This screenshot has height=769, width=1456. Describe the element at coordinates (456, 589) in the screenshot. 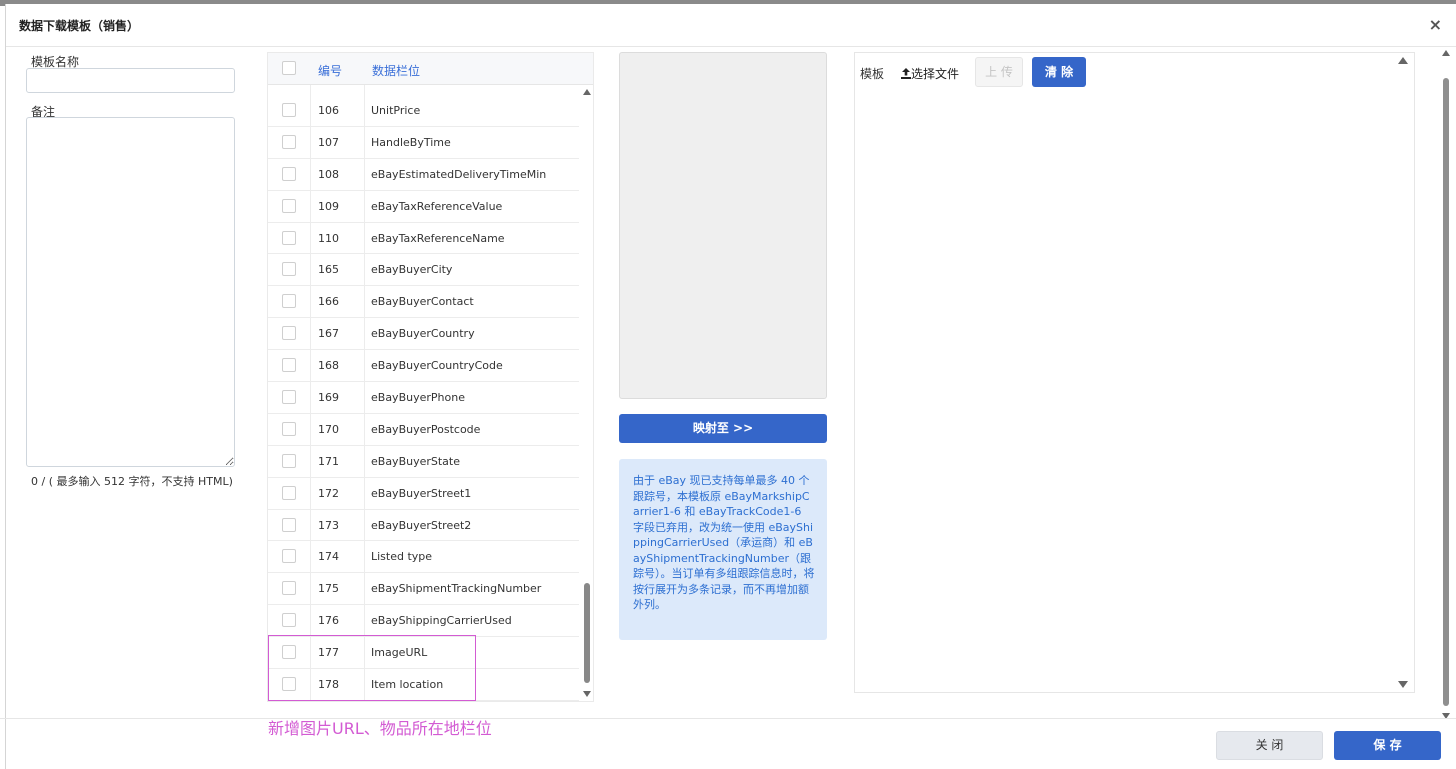

I see `row-field: eBayShipmentTrackingNumber` at that location.